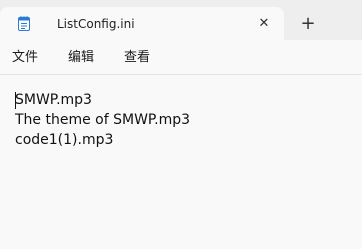 Image resolution: width=362 pixels, height=249 pixels. I want to click on editor-line: code1(1).mp3, so click(64, 140).